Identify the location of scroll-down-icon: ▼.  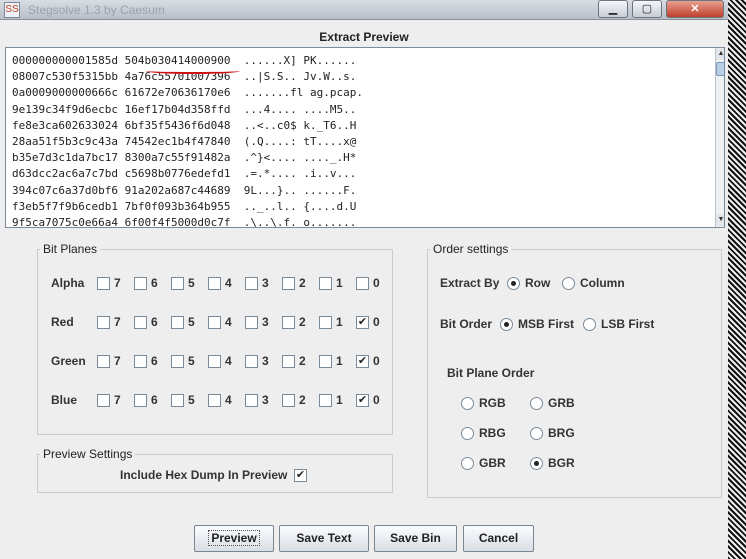
(720, 220).